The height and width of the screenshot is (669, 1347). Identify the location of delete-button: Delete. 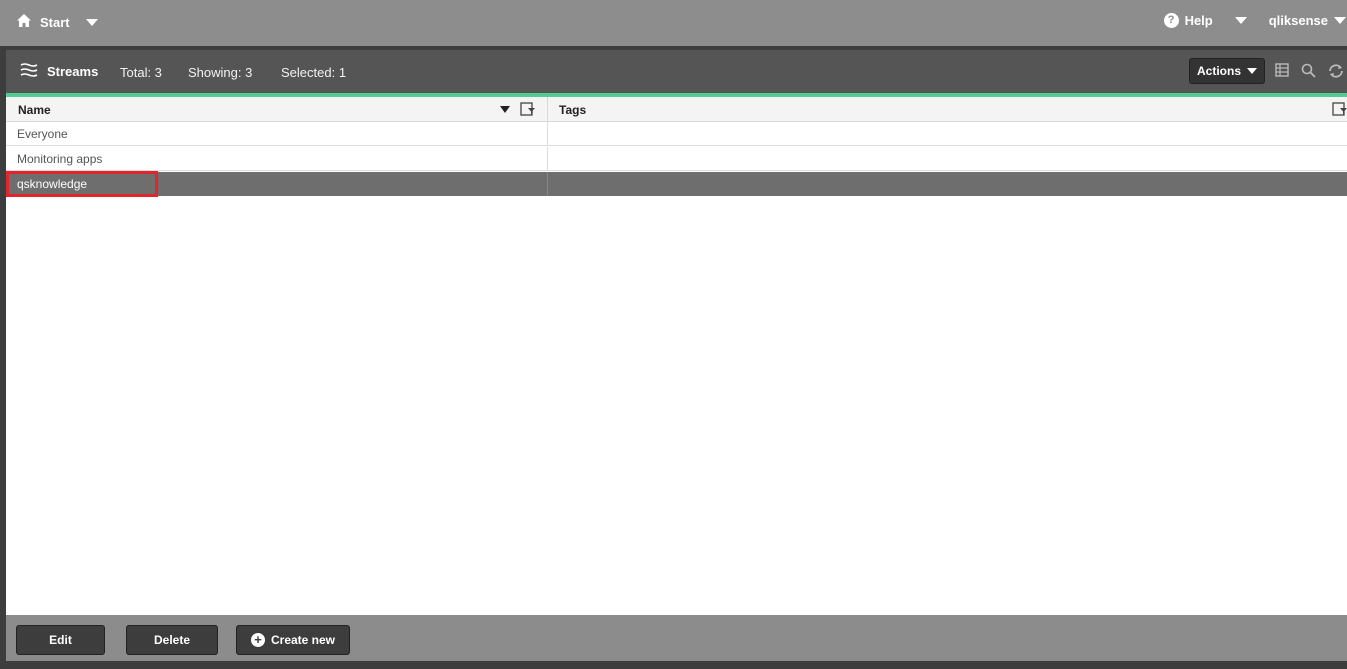
(172, 640).